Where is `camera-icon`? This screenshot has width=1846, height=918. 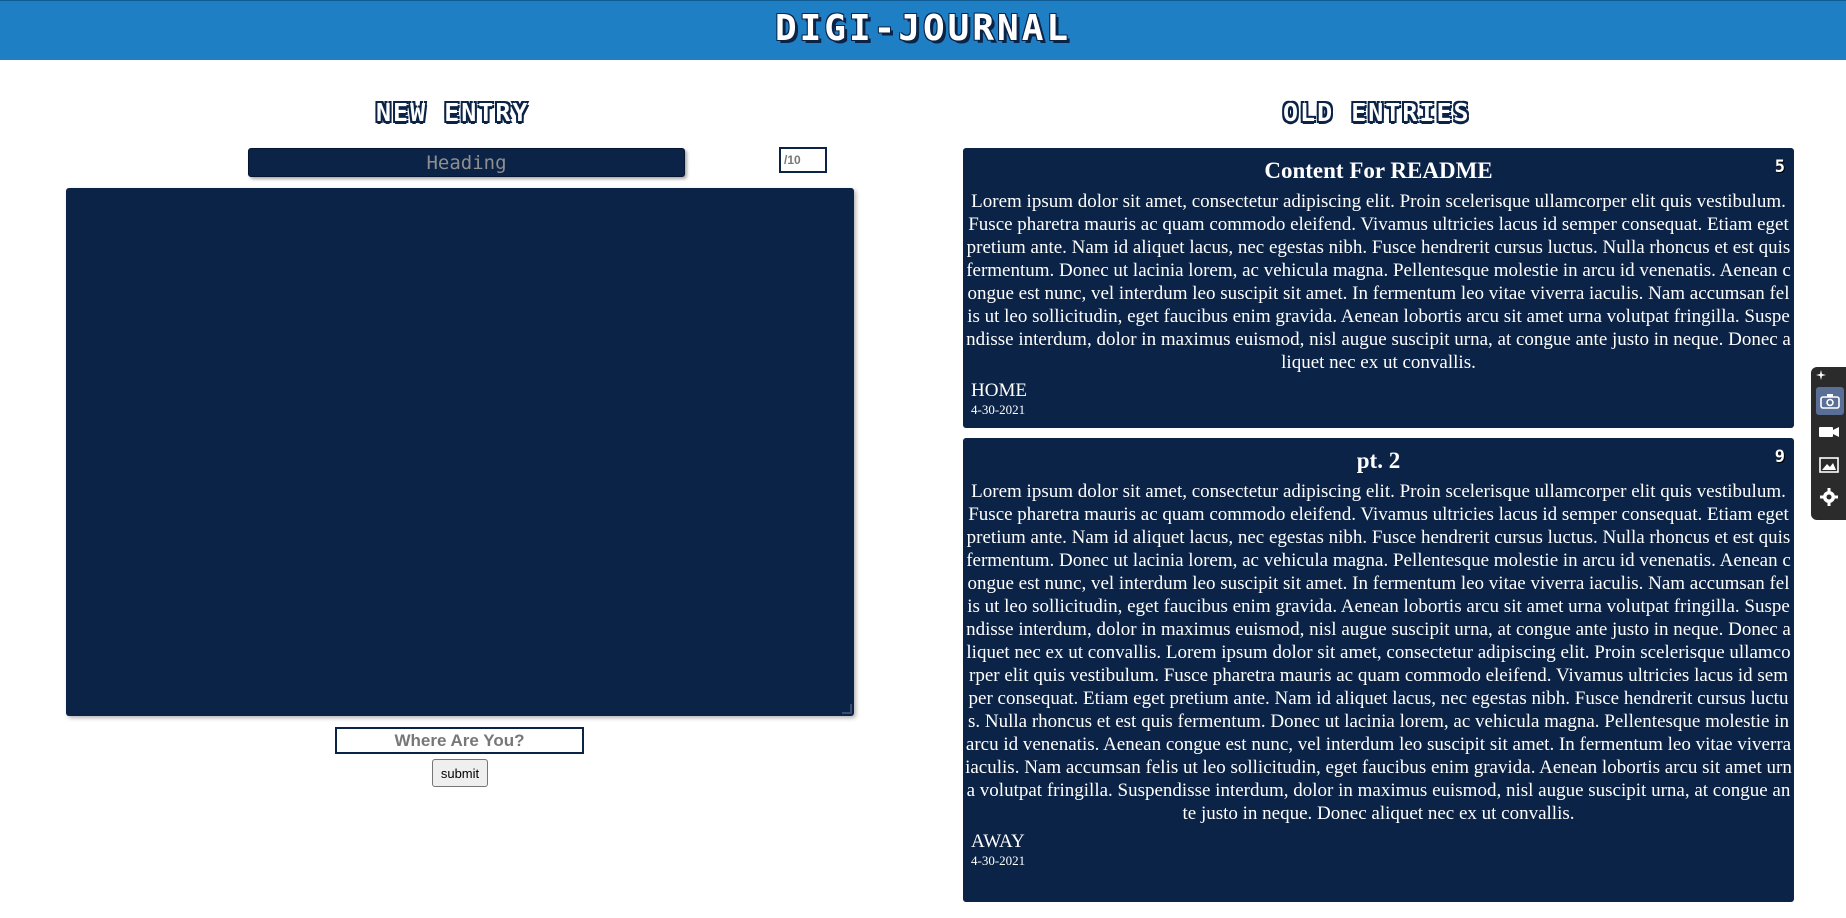
camera-icon is located at coordinates (1830, 401).